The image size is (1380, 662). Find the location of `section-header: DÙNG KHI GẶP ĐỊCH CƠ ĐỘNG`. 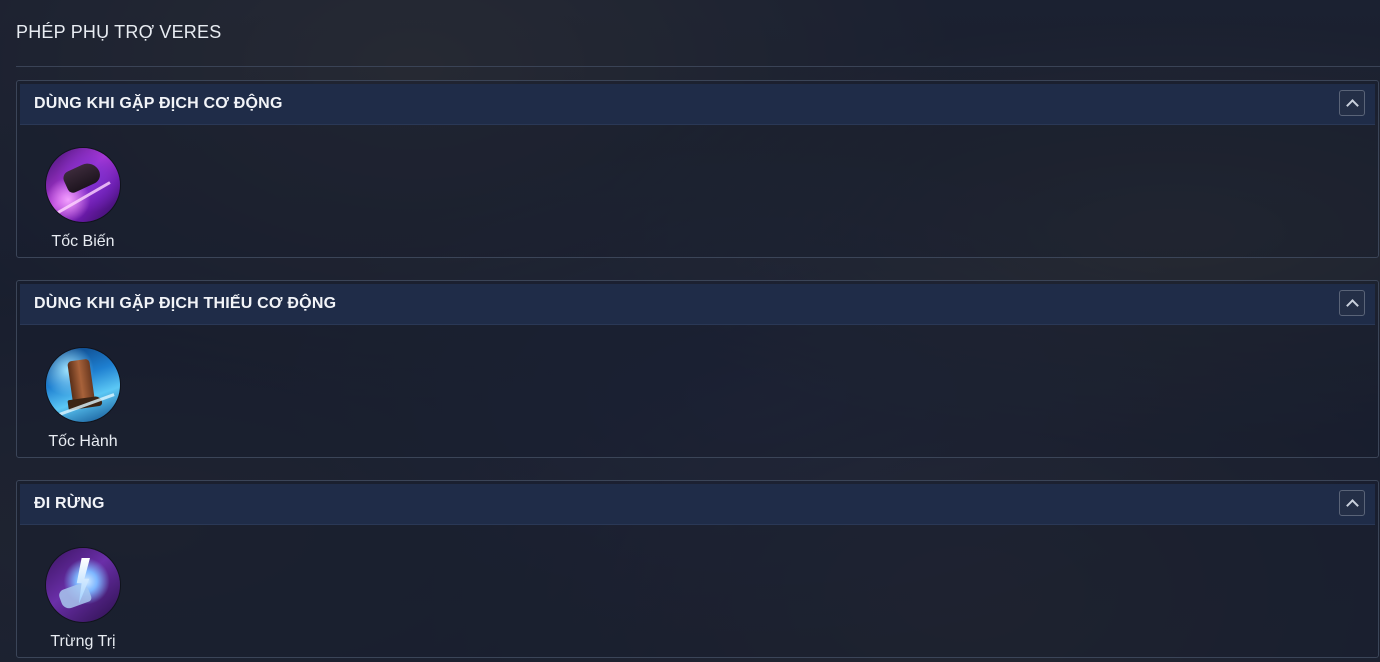

section-header: DÙNG KHI GẶP ĐỊCH CƠ ĐỘNG is located at coordinates (697, 104).